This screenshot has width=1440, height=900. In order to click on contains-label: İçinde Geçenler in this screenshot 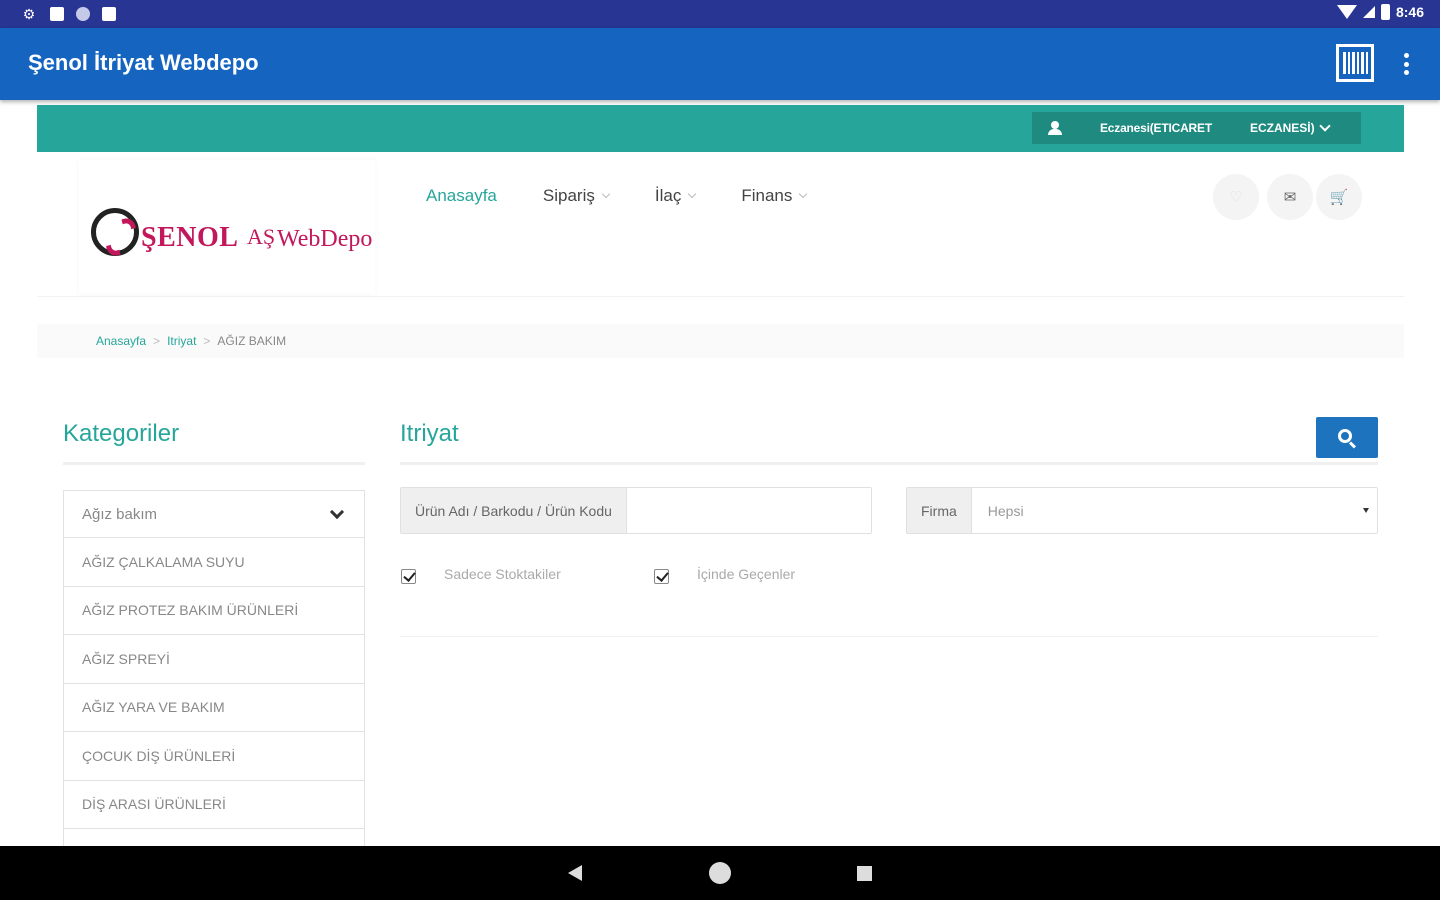, I will do `click(746, 574)`.